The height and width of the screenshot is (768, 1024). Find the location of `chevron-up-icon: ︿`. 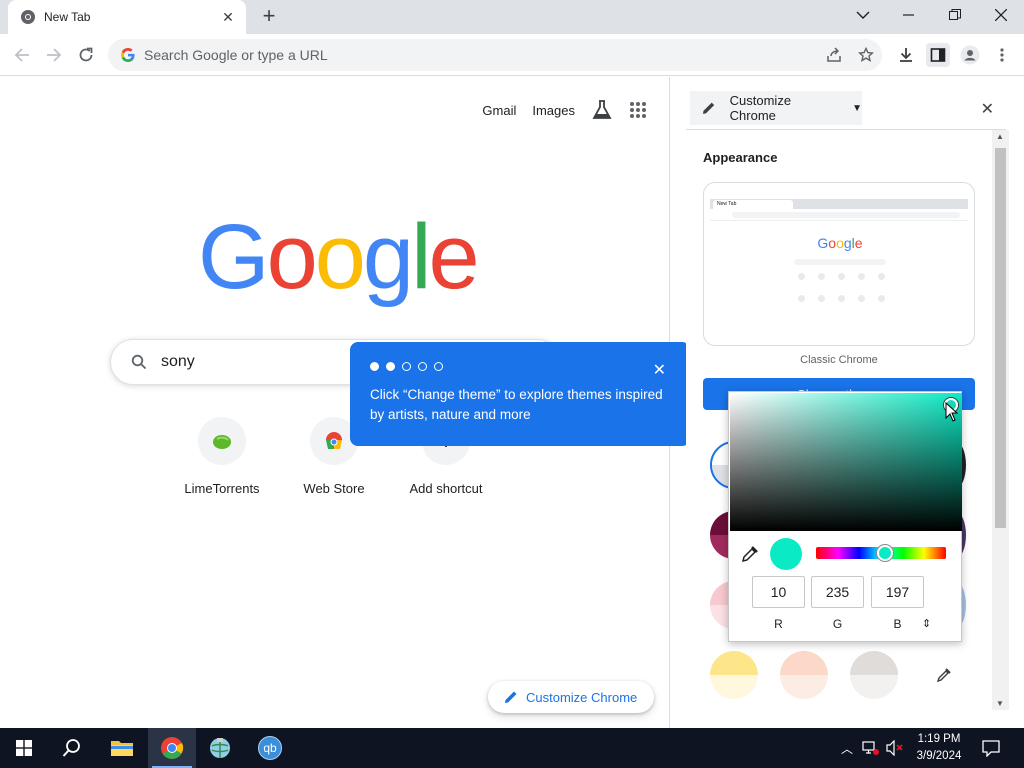

chevron-up-icon: ︿ is located at coordinates (847, 748).